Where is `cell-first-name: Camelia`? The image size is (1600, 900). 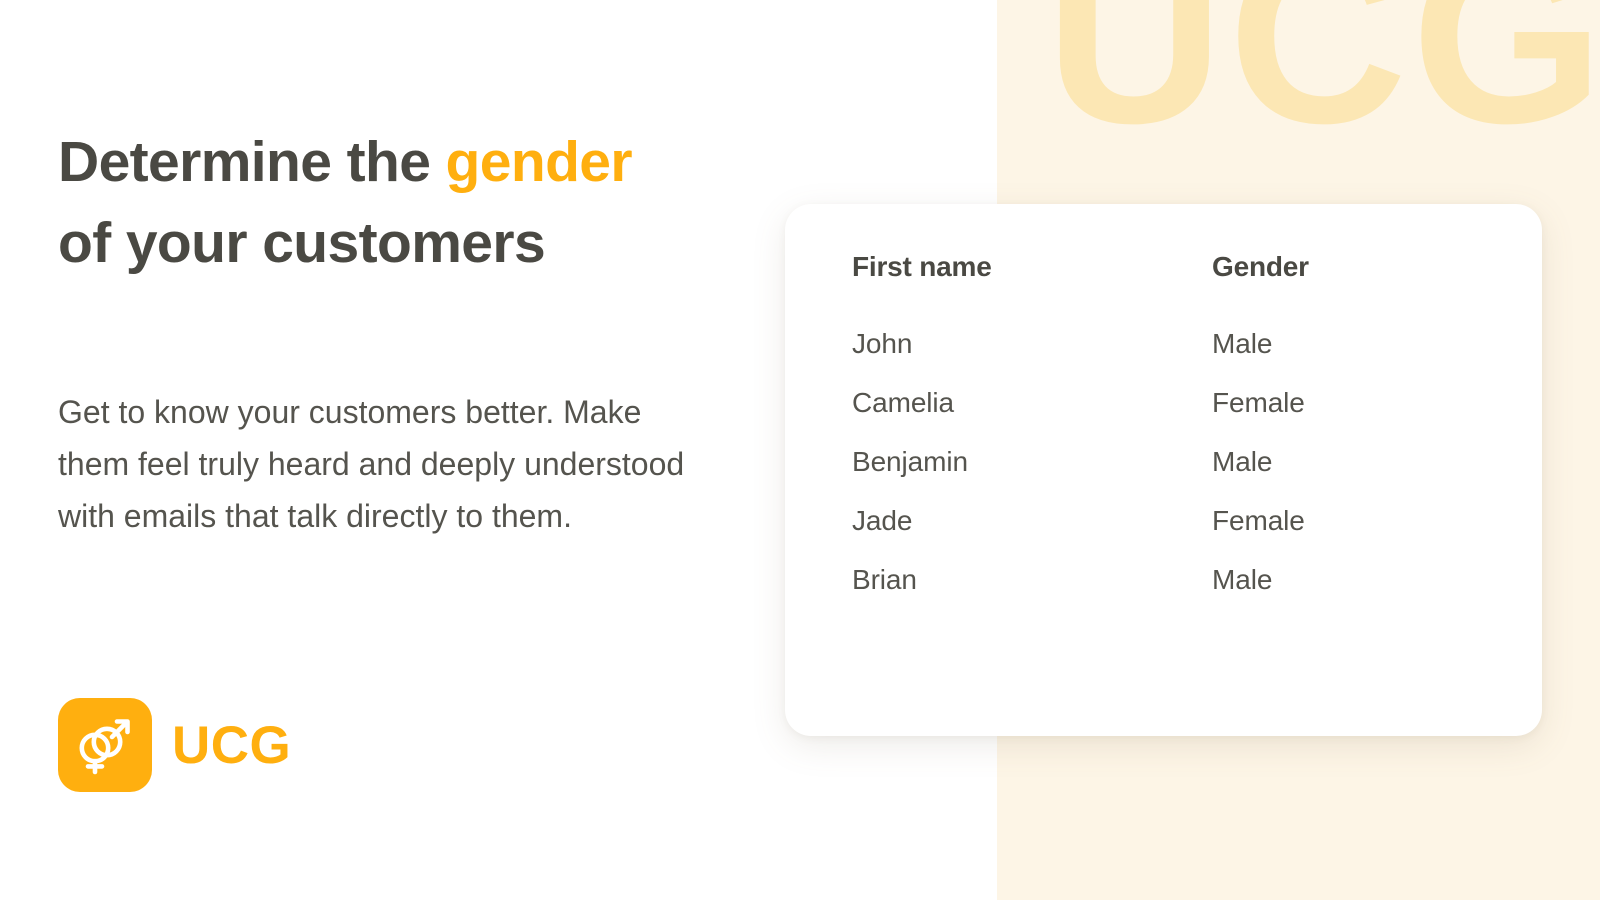
cell-first-name: Camelia is located at coordinates (903, 402).